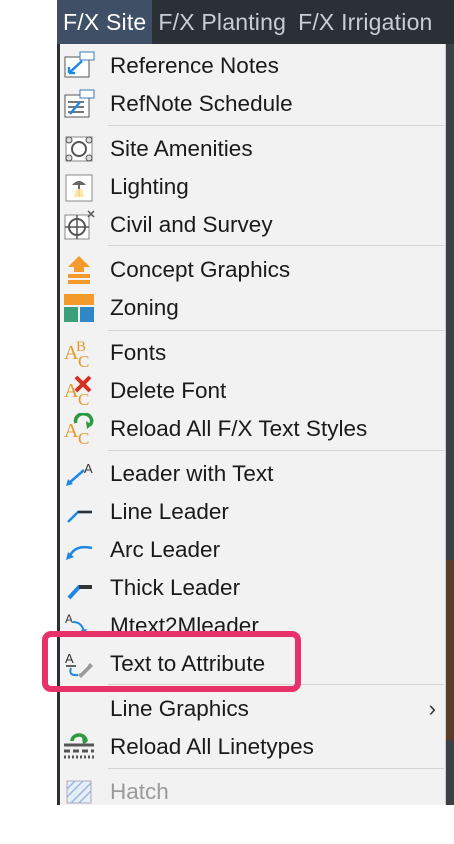 Image resolution: width=454 pixels, height=844 pixels. I want to click on refnote-schedule-icon, so click(79, 104).